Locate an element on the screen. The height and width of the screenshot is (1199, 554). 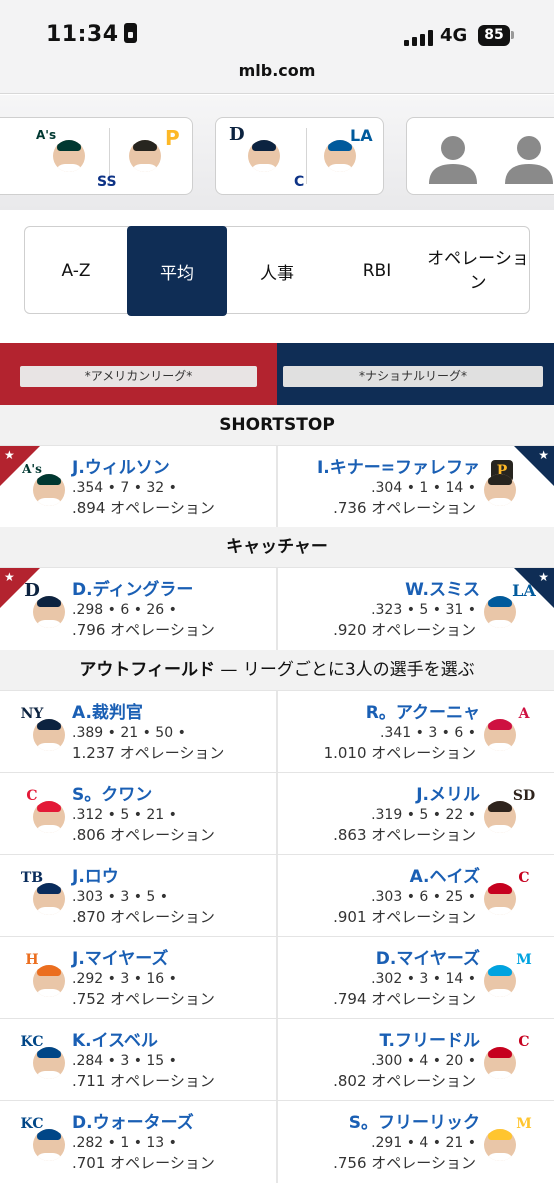
player-card-nl: C A.ヘイズ .303 • 6 • 25 • .901 オペレーション is located at coordinates (416, 896).